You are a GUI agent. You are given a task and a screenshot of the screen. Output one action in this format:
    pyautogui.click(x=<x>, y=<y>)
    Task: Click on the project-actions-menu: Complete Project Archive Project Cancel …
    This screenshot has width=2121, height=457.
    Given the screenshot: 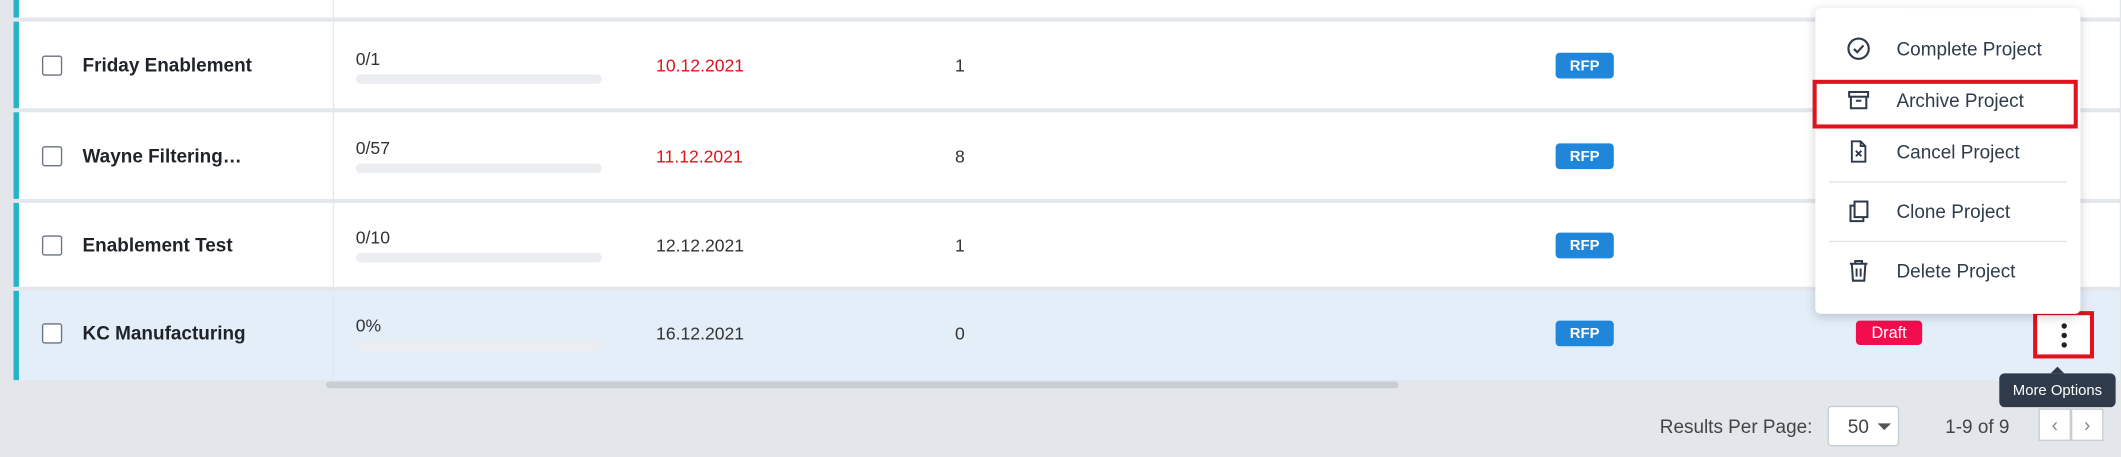 What is the action you would take?
    pyautogui.click(x=1946, y=161)
    